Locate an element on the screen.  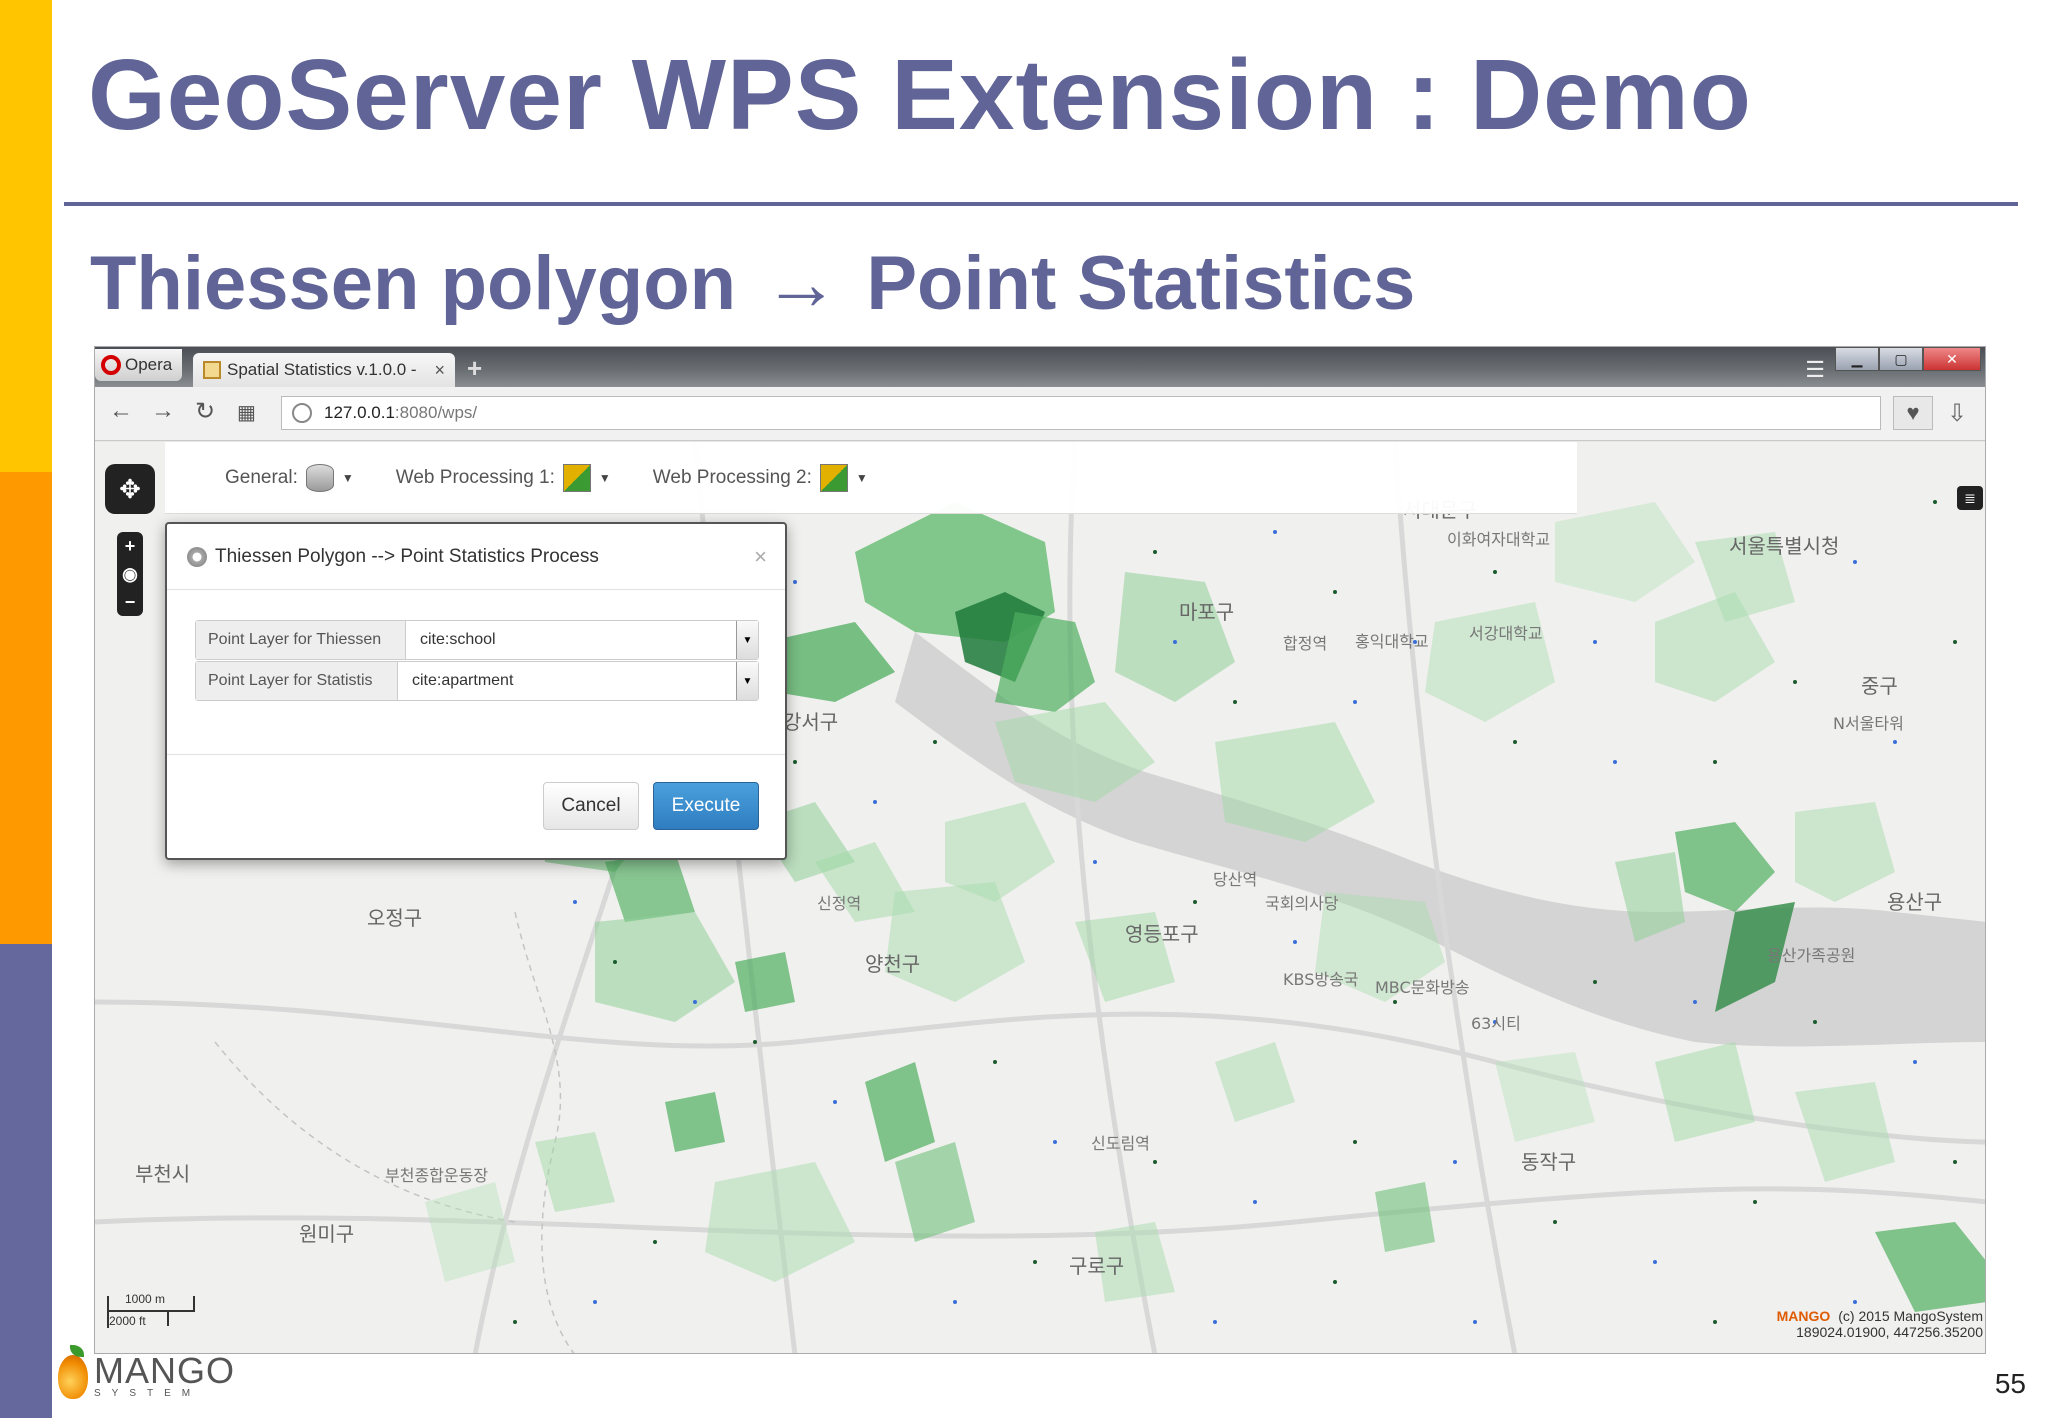
leaf-icon is located at coordinates (77, 1351).